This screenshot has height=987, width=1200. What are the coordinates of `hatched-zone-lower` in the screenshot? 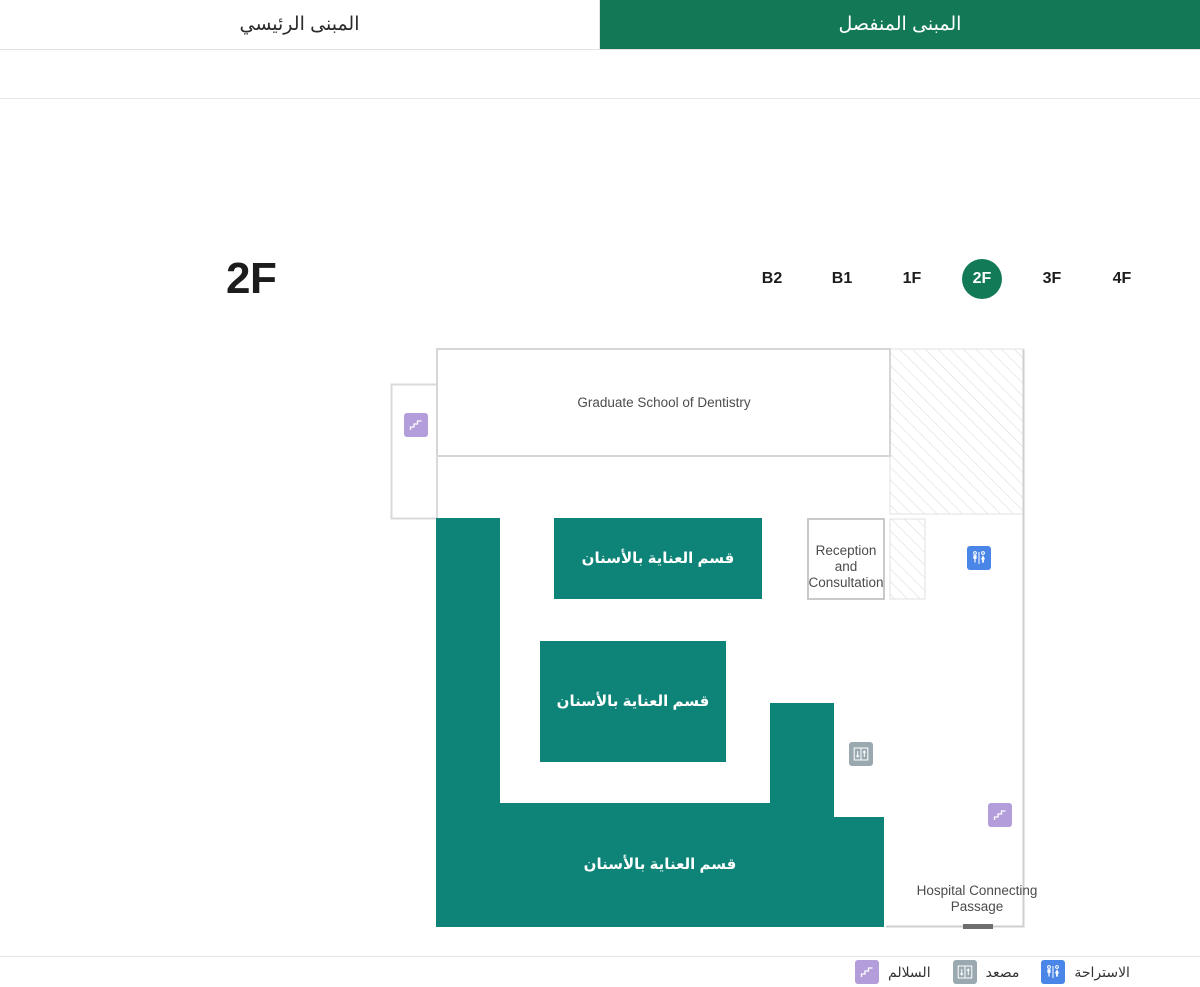 It's located at (907, 559).